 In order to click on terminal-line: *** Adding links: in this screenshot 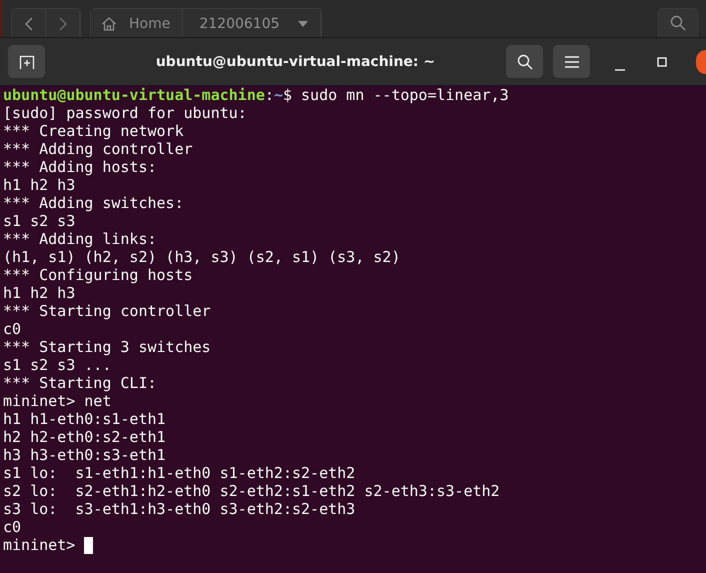, I will do `click(80, 239)`.